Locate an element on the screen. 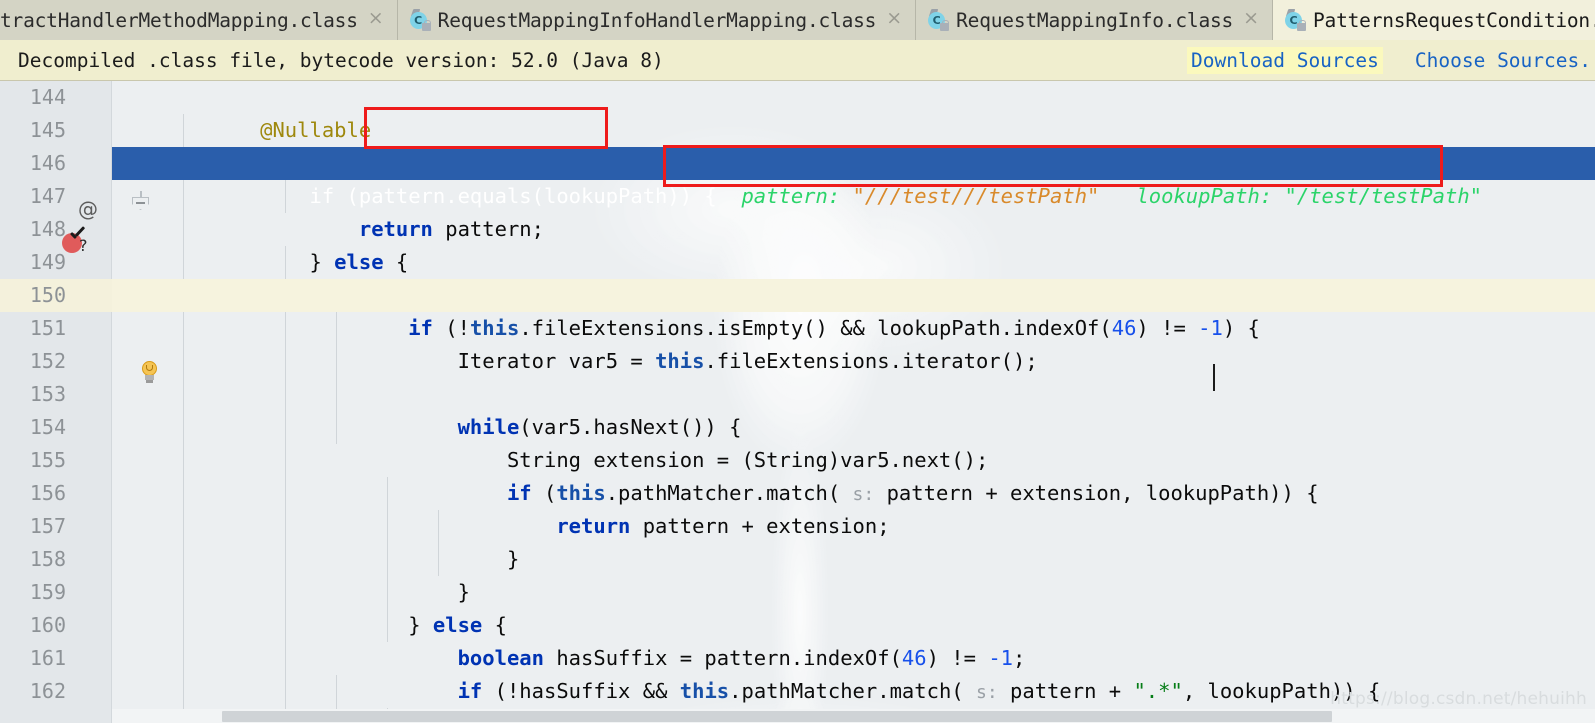  code-line-154: String extension = (String)var5.next(); is located at coordinates (853, 441).